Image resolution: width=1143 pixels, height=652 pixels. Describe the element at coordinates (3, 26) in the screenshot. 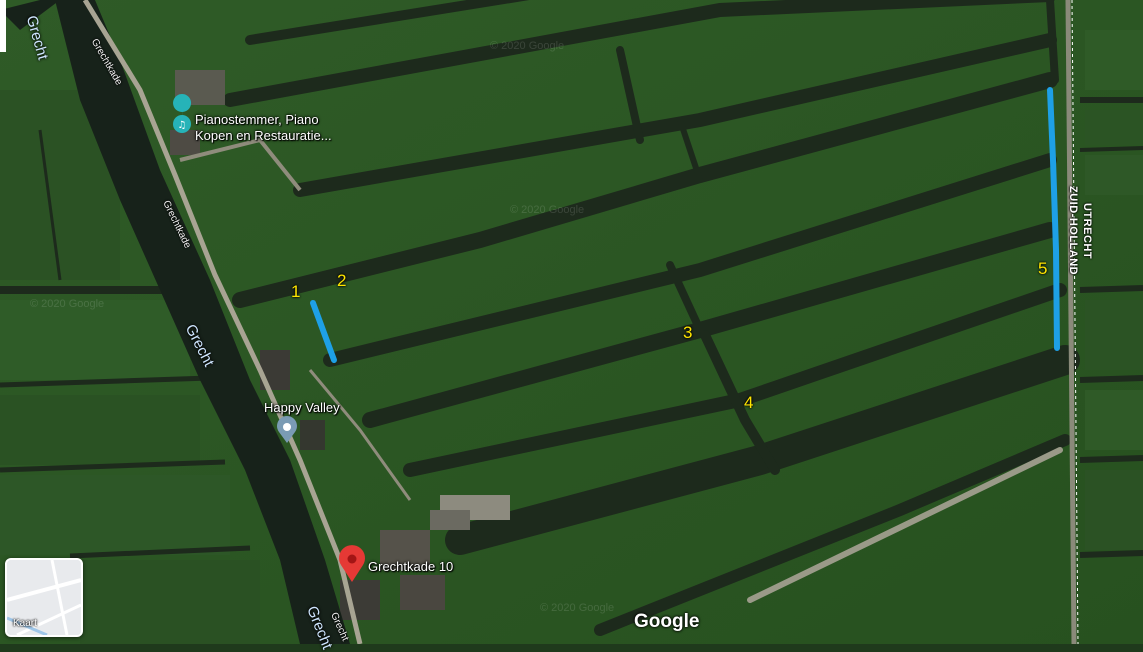

I see `map-edge-artifact` at that location.